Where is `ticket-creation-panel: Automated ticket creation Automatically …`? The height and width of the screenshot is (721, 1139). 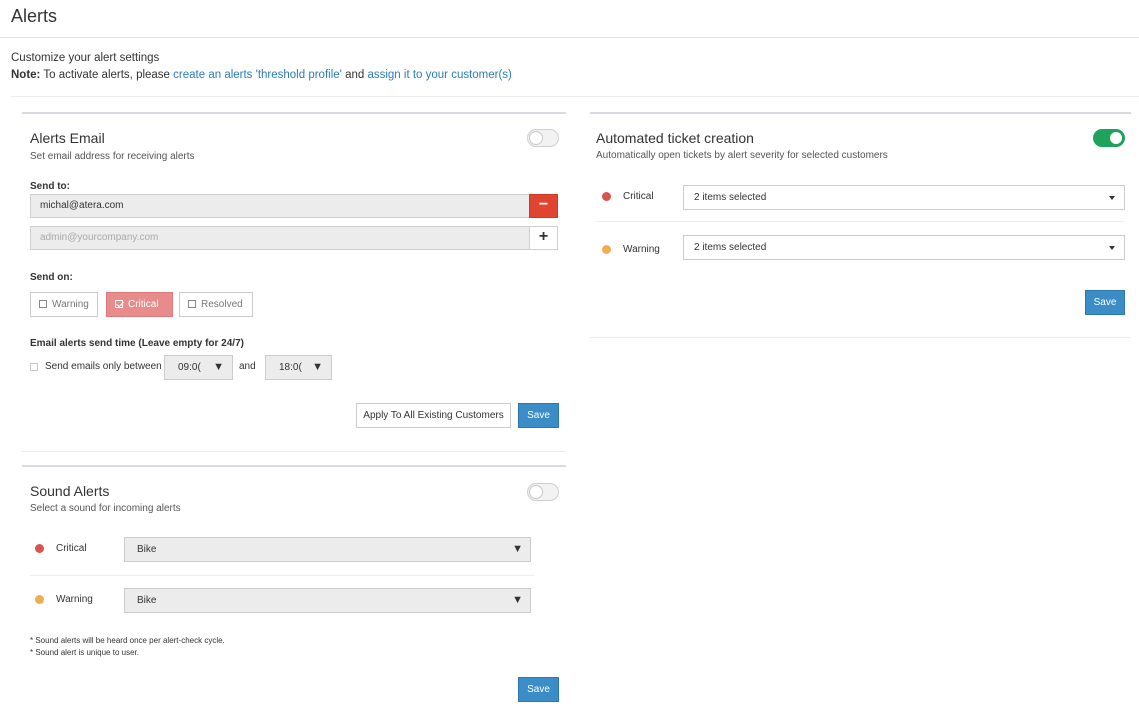 ticket-creation-panel: Automated ticket creation Automatically … is located at coordinates (860, 225).